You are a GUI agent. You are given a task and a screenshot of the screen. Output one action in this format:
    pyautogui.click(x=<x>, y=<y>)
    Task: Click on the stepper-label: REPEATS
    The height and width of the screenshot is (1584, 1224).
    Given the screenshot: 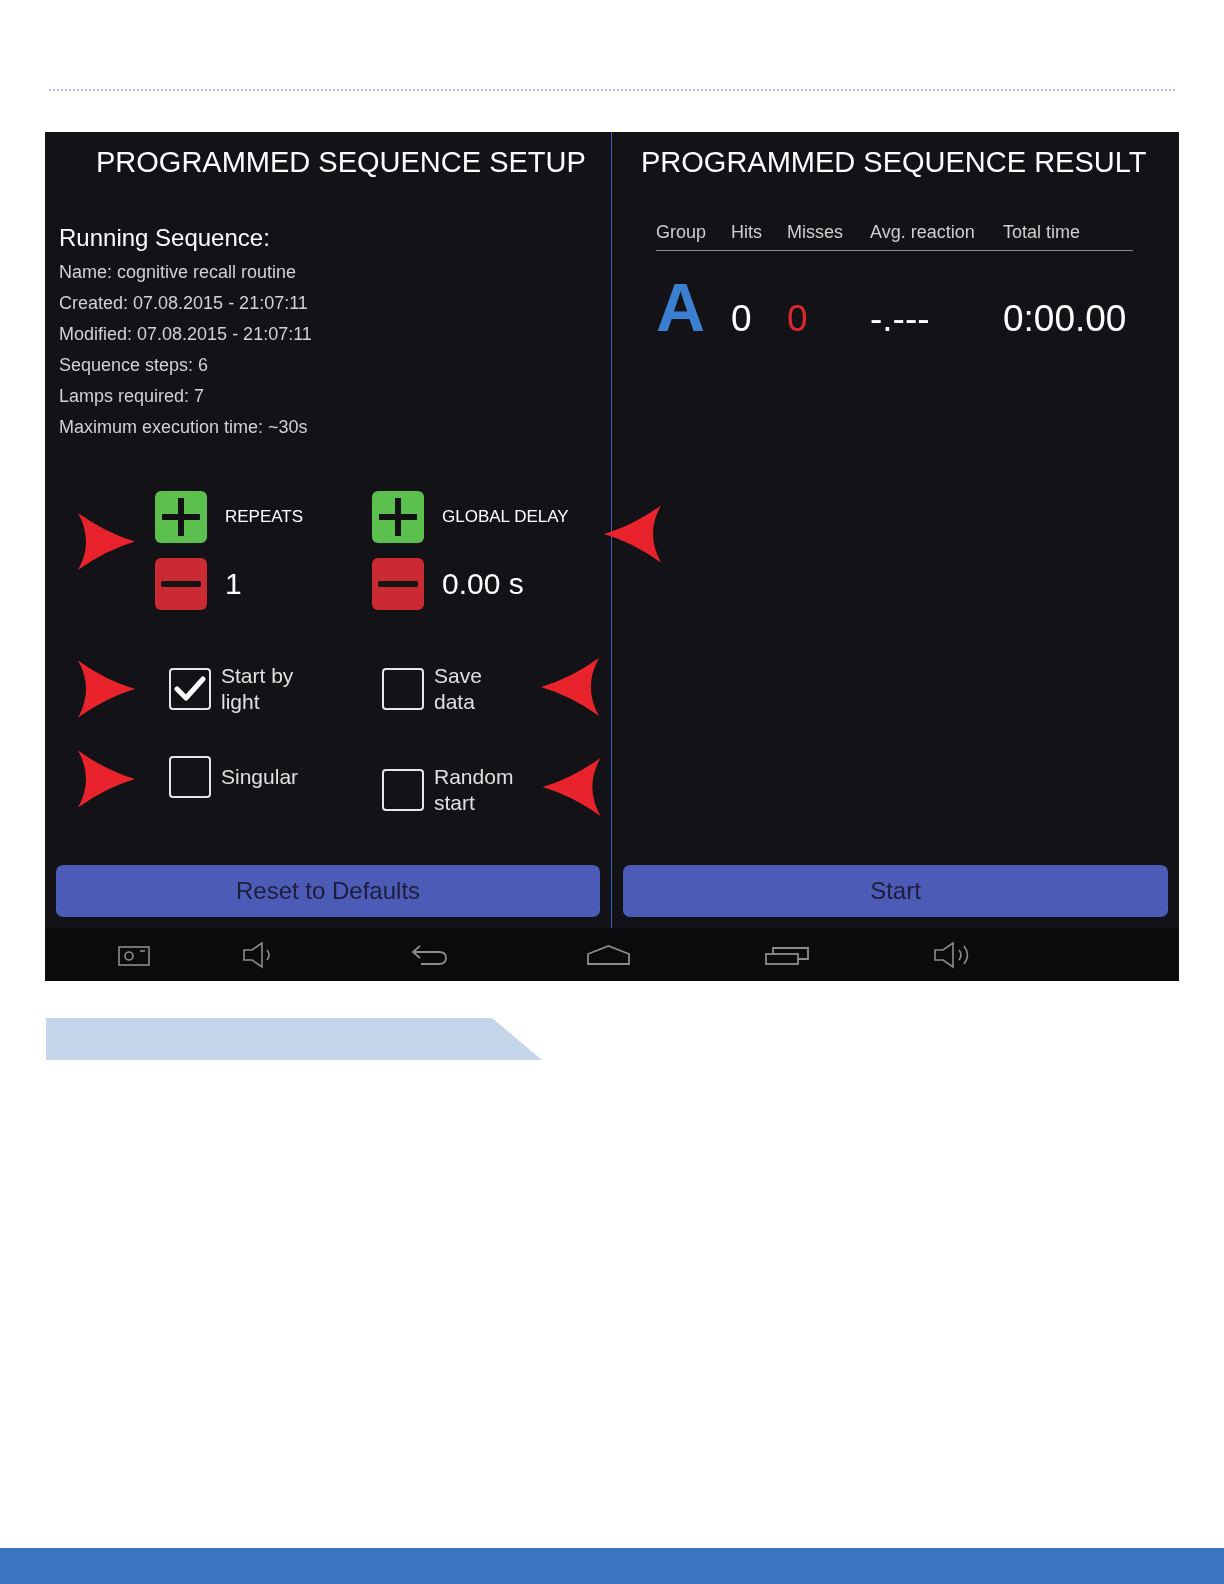 What is the action you would take?
    pyautogui.click(x=265, y=517)
    